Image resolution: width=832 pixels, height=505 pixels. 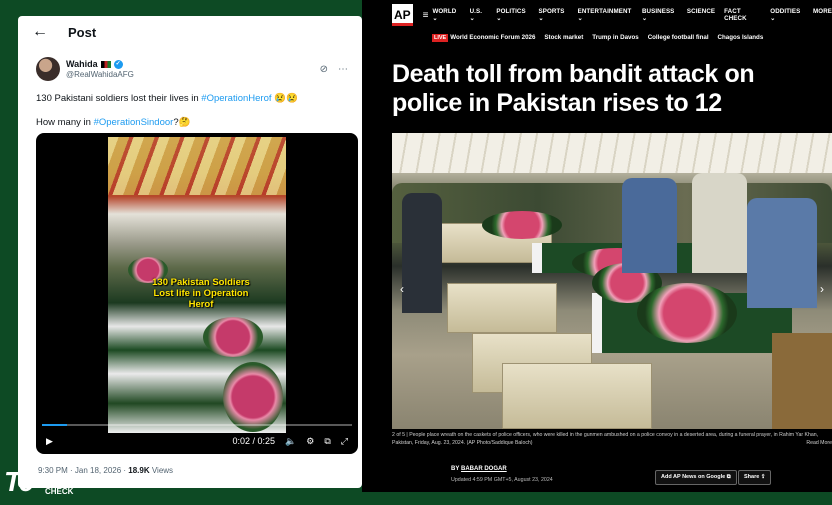 I want to click on nav-item: BUSINESS ⌄, so click(x=660, y=15).